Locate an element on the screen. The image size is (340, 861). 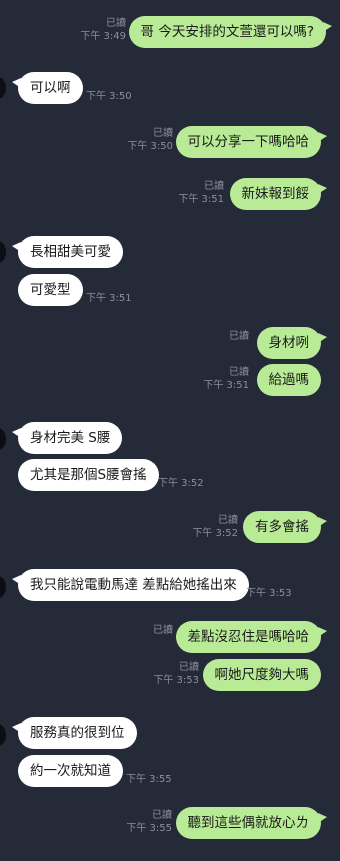
outgoing-message: 啊她尺度夠大嗎 is located at coordinates (261, 675).